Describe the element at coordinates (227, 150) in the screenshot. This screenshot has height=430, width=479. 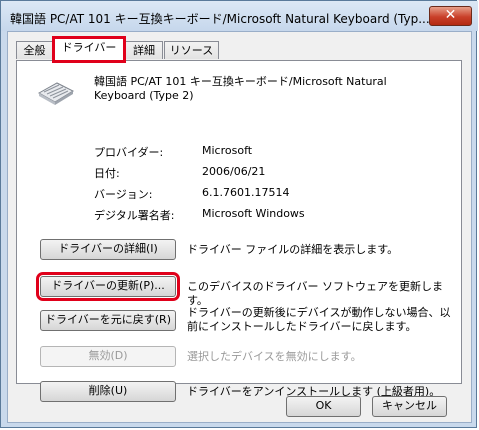
I see `provider-value: Microsoft` at that location.